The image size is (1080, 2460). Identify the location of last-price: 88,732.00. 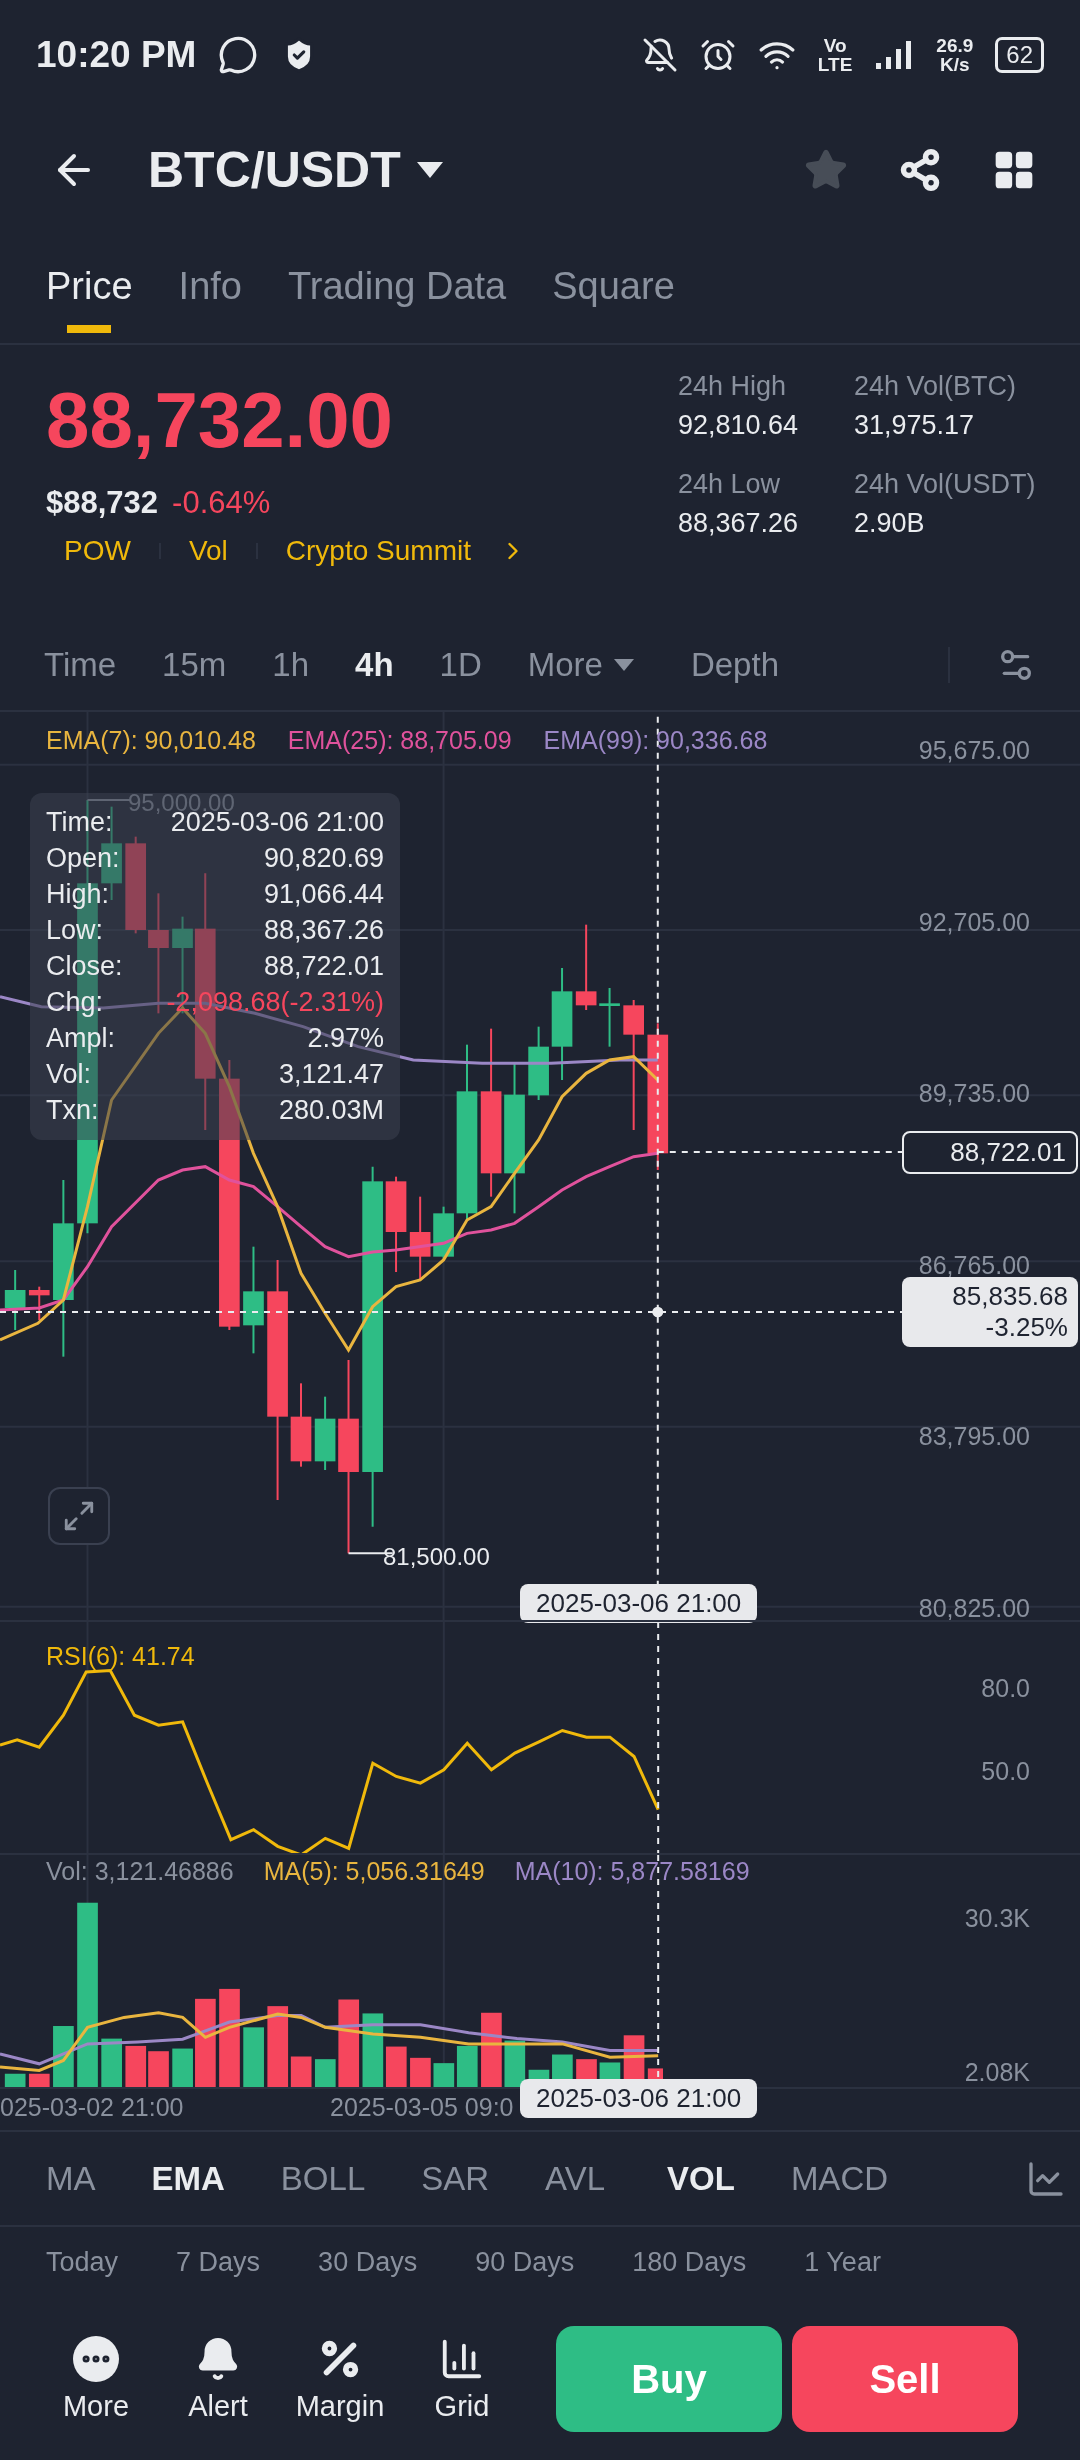
(220, 420).